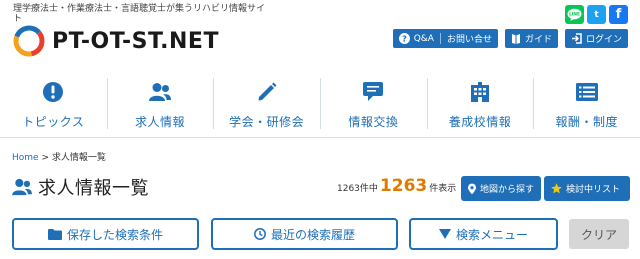 The image size is (640, 259). Describe the element at coordinates (491, 234) in the screenshot. I see `search-menu-label: 検索メニュー` at that location.